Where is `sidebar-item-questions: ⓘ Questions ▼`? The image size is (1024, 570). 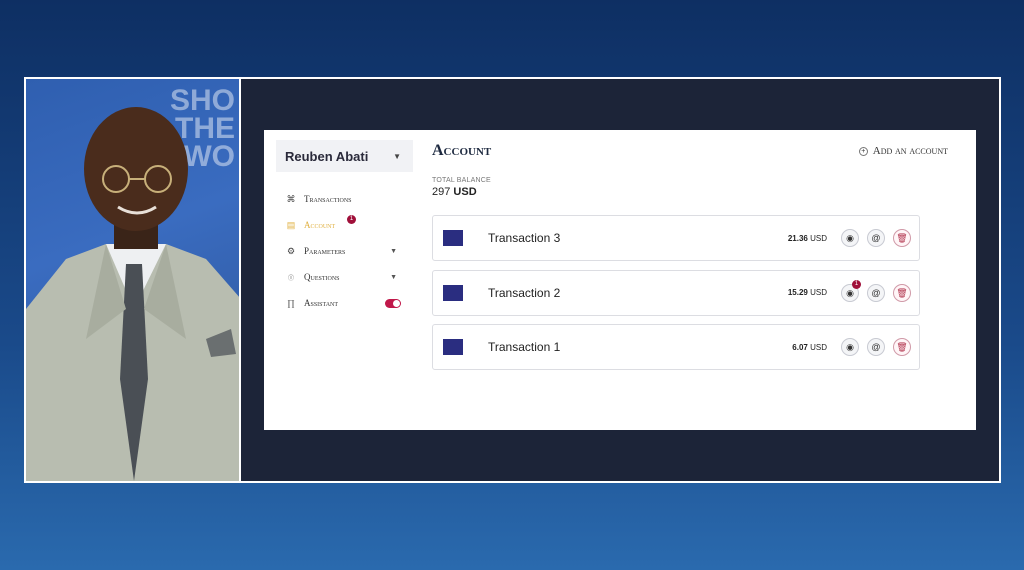 sidebar-item-questions: ⓘ Questions ▼ is located at coordinates (344, 277).